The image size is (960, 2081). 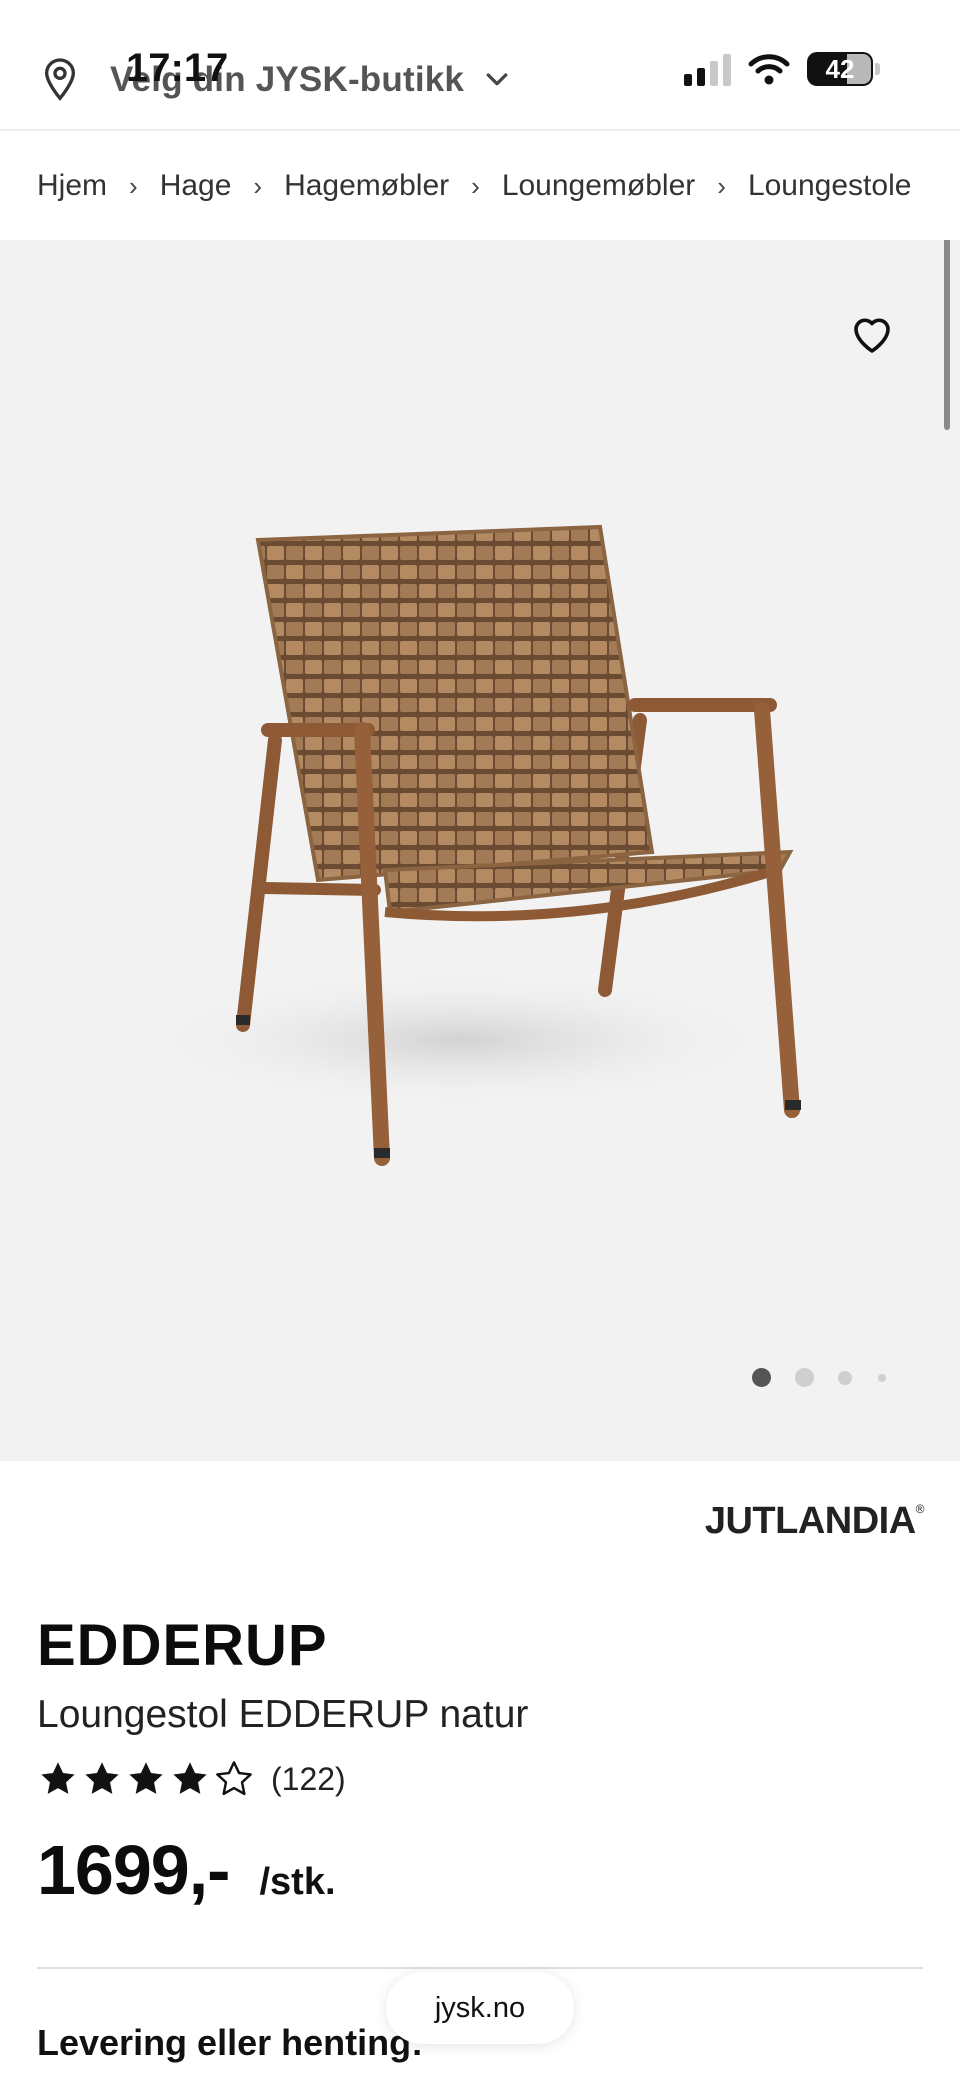 I want to click on browser-url-bar: jysk.no, so click(x=480, y=2008).